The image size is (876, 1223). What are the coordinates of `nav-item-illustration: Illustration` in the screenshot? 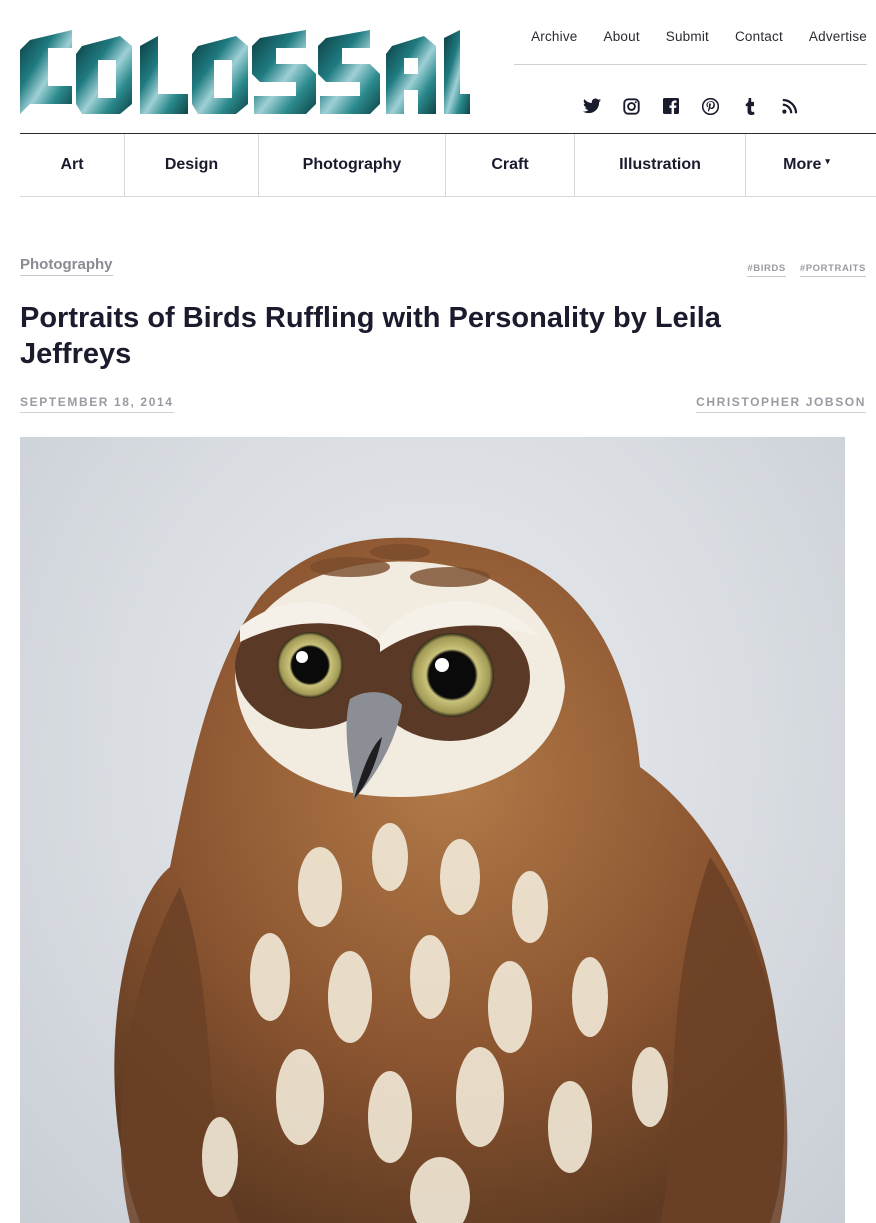 It's located at (660, 165).